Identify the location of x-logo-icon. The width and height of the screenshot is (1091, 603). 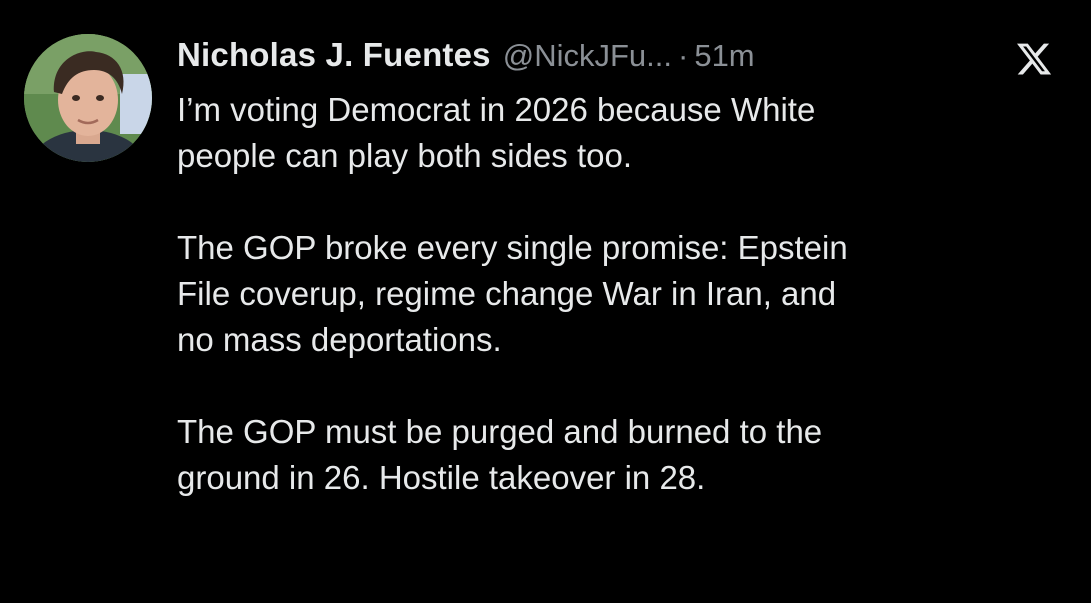
(1034, 59).